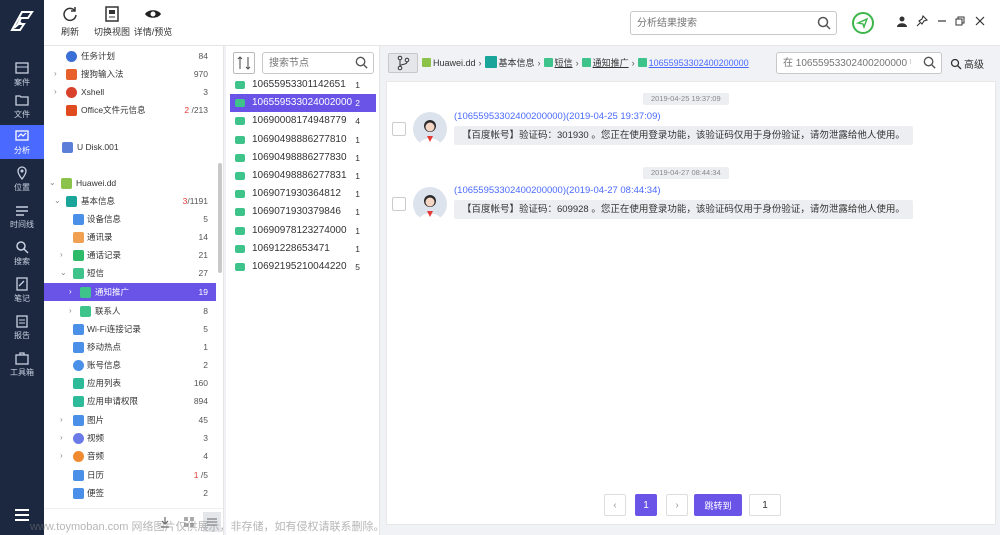  What do you see at coordinates (299, 139) in the screenshot?
I see `list-item-number: 10690498886277810` at bounding box center [299, 139].